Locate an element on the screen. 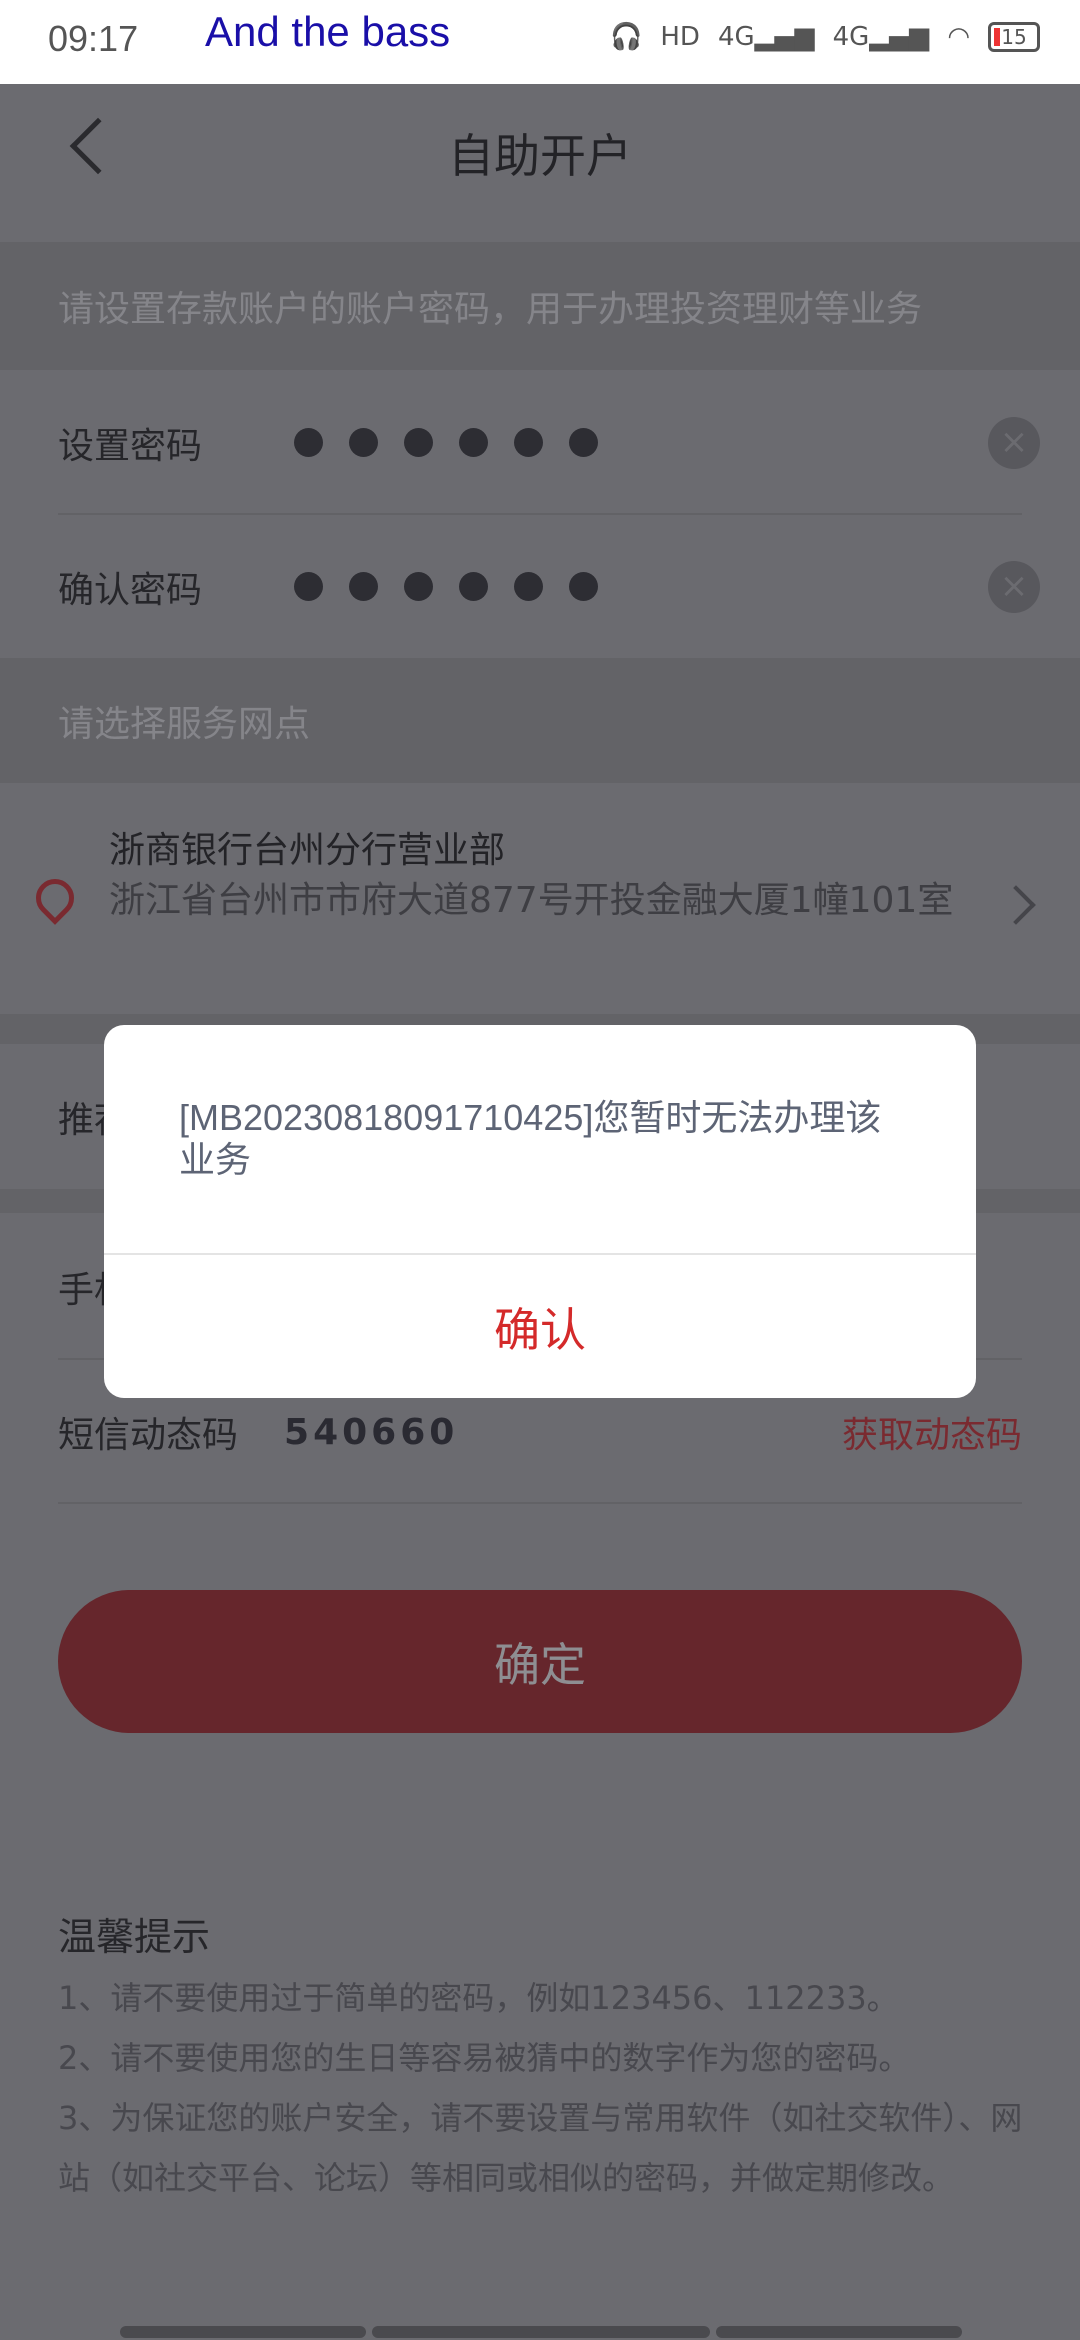 Image resolution: width=1080 pixels, height=2340 pixels. status-icons: 🎧 HD 4G▂▄▆ 4G▂▄▆ ◠ 15 is located at coordinates (825, 37).